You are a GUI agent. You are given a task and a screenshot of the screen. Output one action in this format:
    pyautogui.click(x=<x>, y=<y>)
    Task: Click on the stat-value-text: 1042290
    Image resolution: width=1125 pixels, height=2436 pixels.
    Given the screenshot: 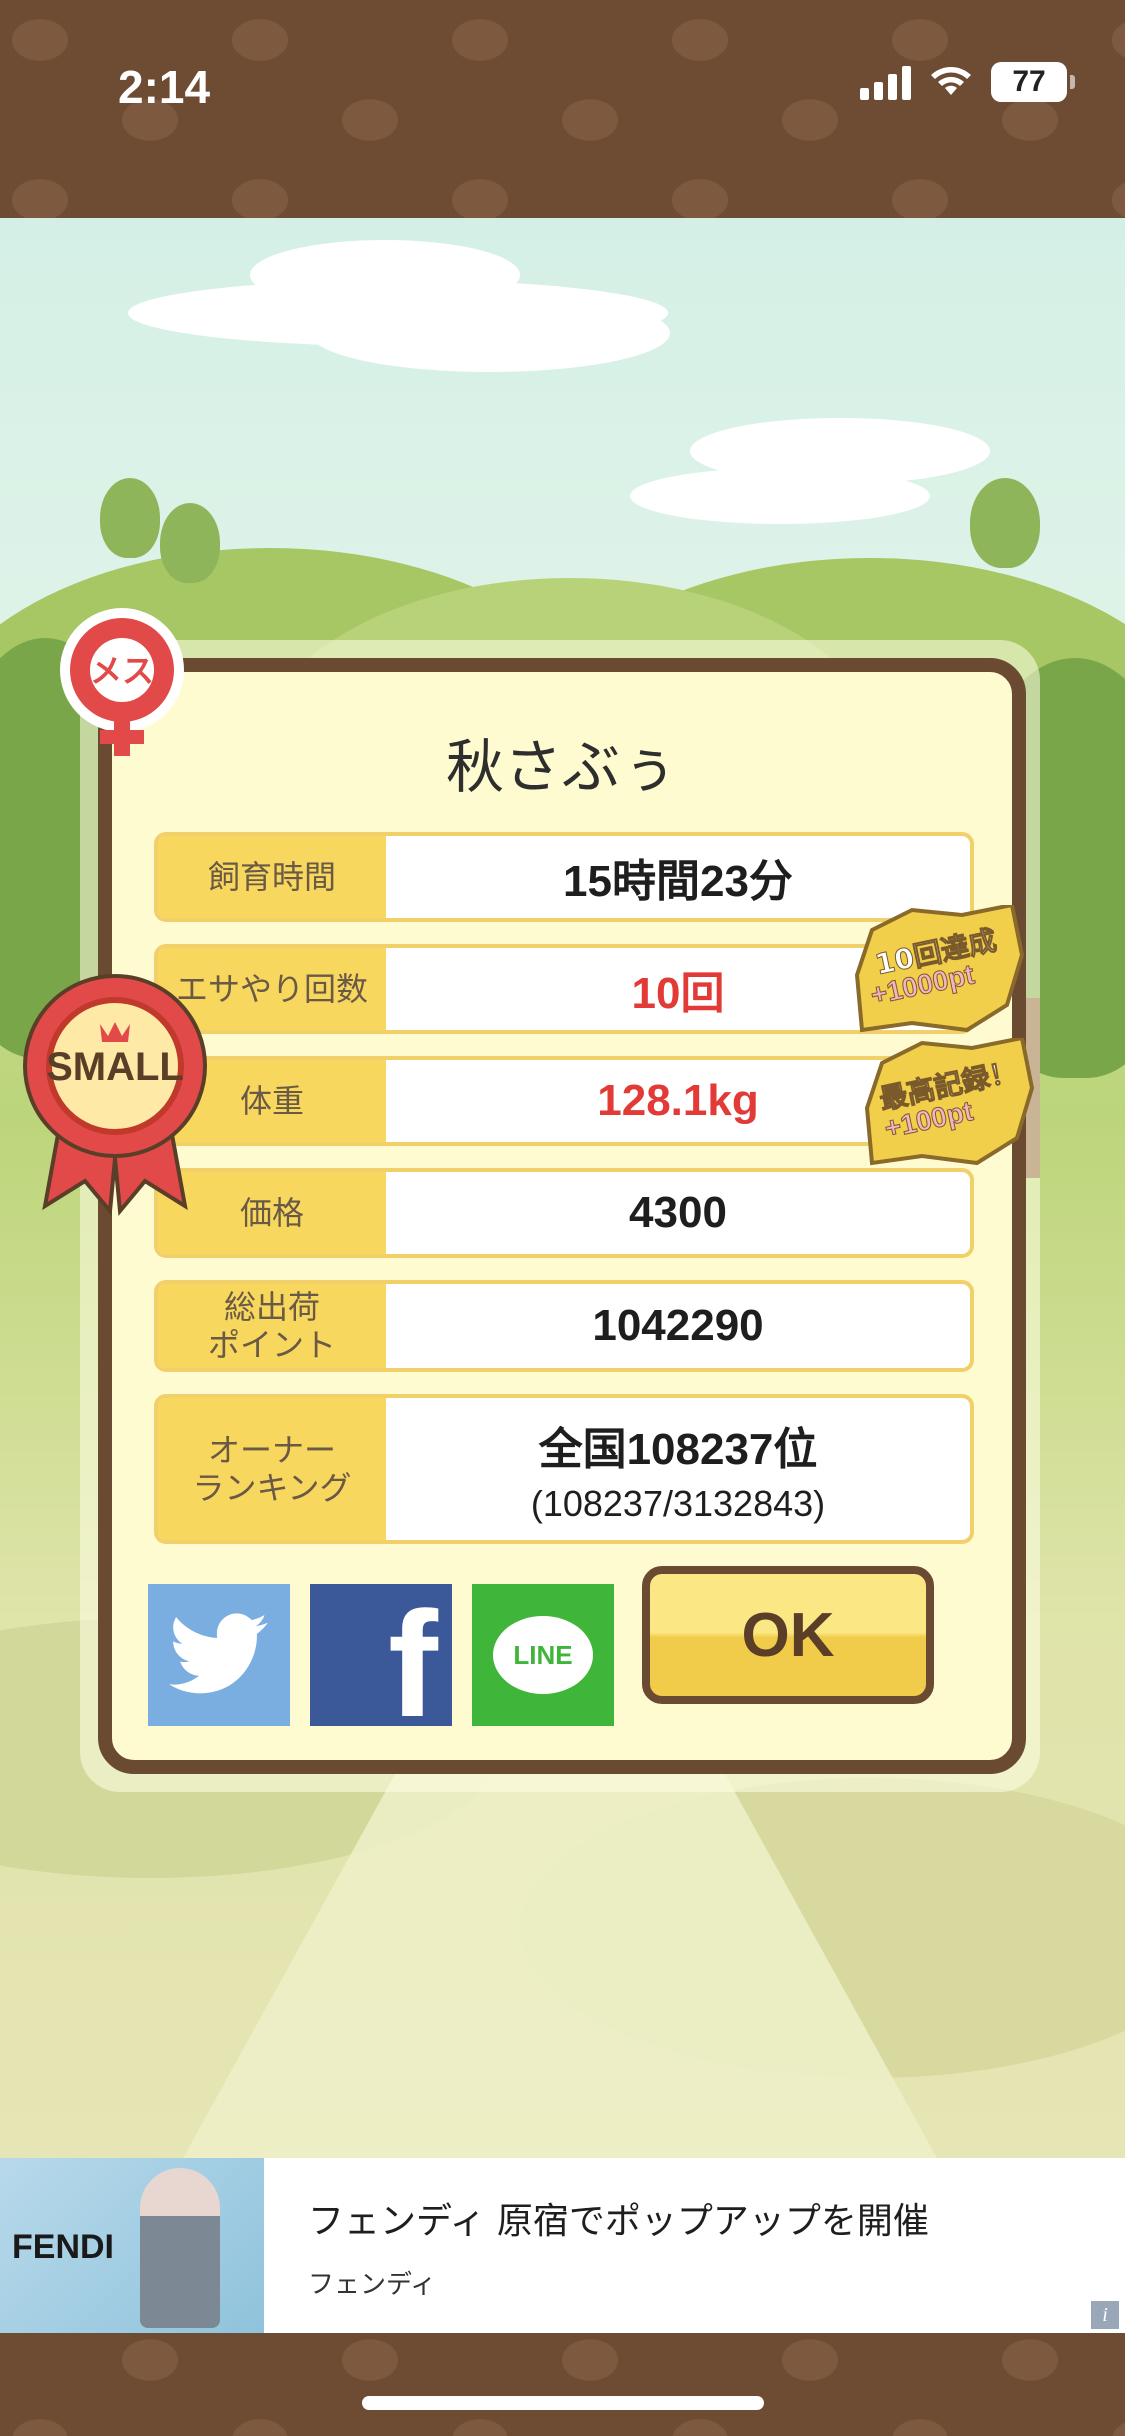 What is the action you would take?
    pyautogui.click(x=678, y=1325)
    